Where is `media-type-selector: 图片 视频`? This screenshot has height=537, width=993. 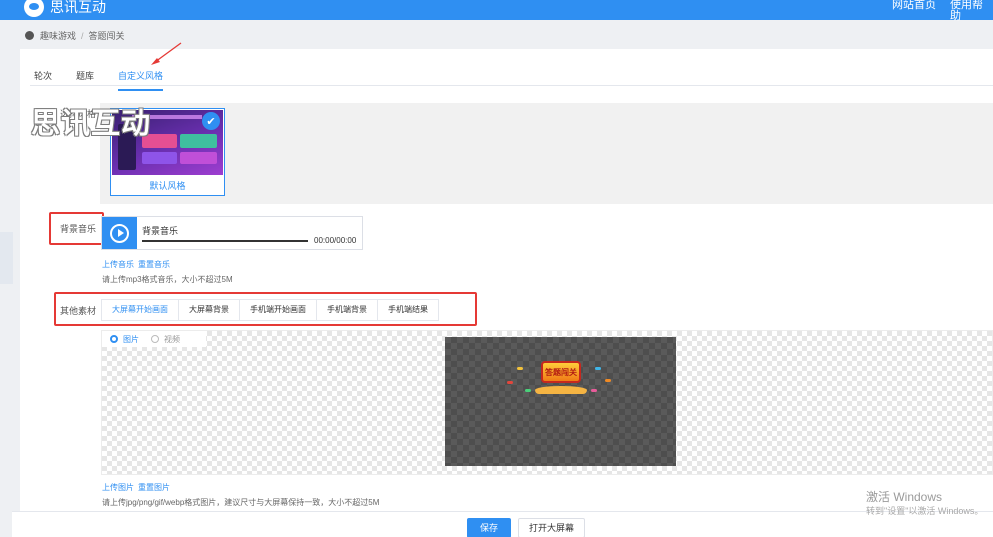
media-type-selector: 图片 视频 is located at coordinates (154, 339).